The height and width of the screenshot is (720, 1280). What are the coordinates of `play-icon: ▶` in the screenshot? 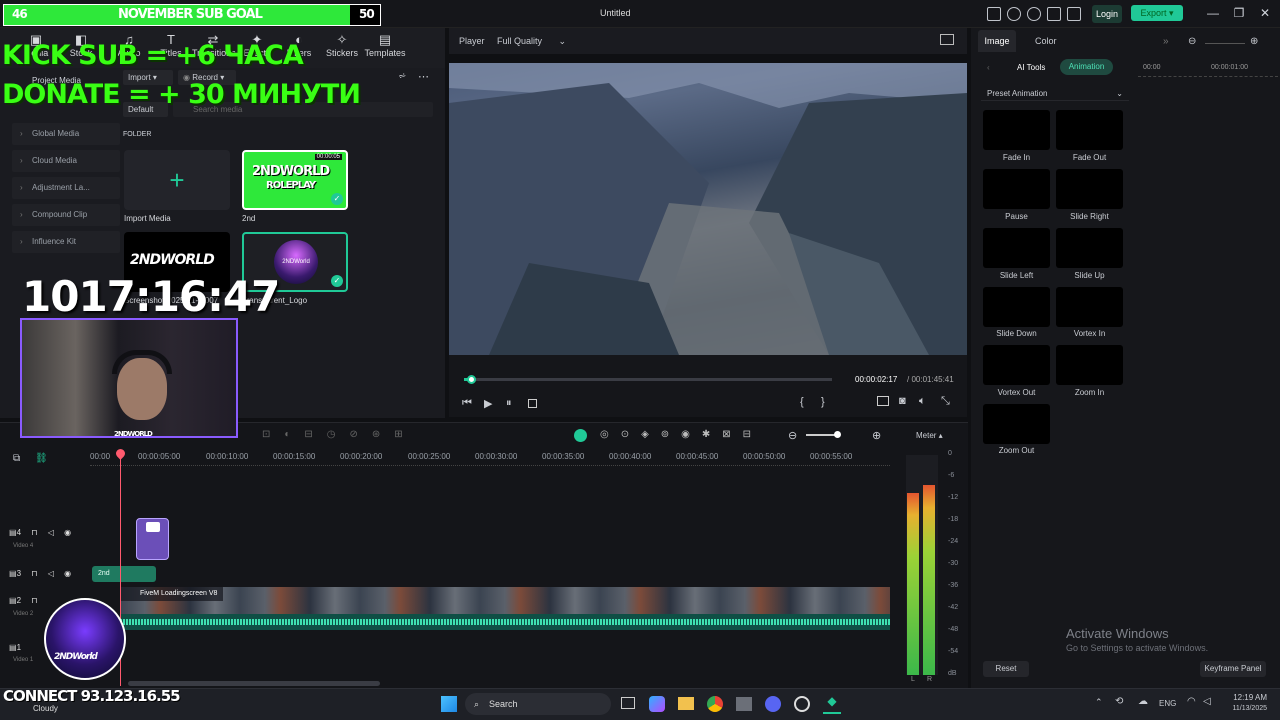 It's located at (488, 403).